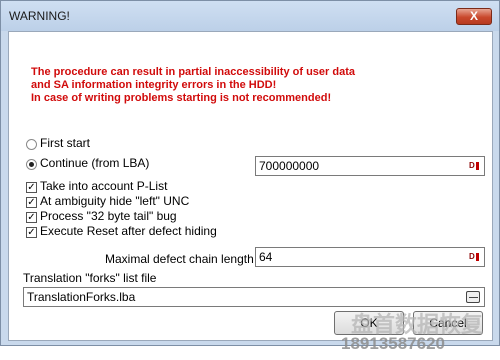 Image resolution: width=500 pixels, height=360 pixels. What do you see at coordinates (103, 186) in the screenshot?
I see `plist-label: Take into account P-List` at bounding box center [103, 186].